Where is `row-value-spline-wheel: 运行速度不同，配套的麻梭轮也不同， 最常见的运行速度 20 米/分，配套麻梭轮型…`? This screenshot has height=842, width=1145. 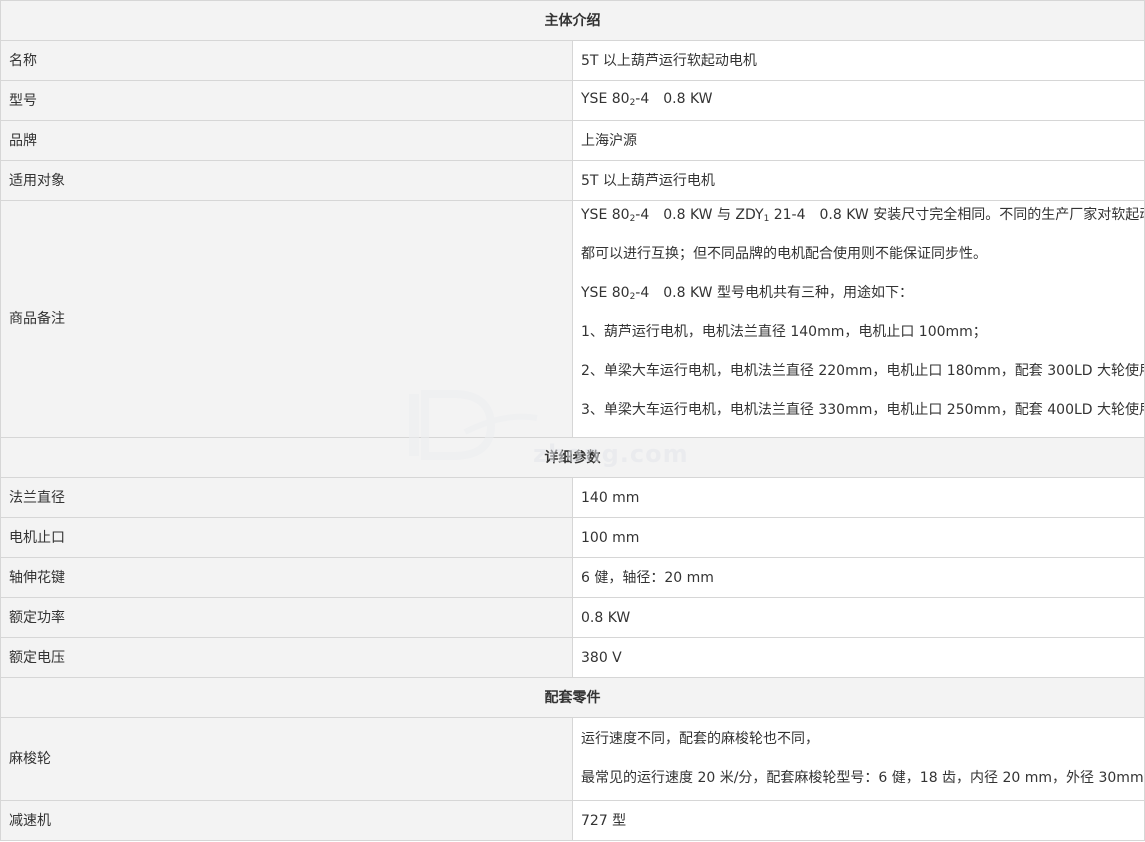 row-value-spline-wheel: 运行速度不同，配套的麻梭轮也不同， 最常见的运行速度 20 米/分，配套麻梭轮型… is located at coordinates (858, 759).